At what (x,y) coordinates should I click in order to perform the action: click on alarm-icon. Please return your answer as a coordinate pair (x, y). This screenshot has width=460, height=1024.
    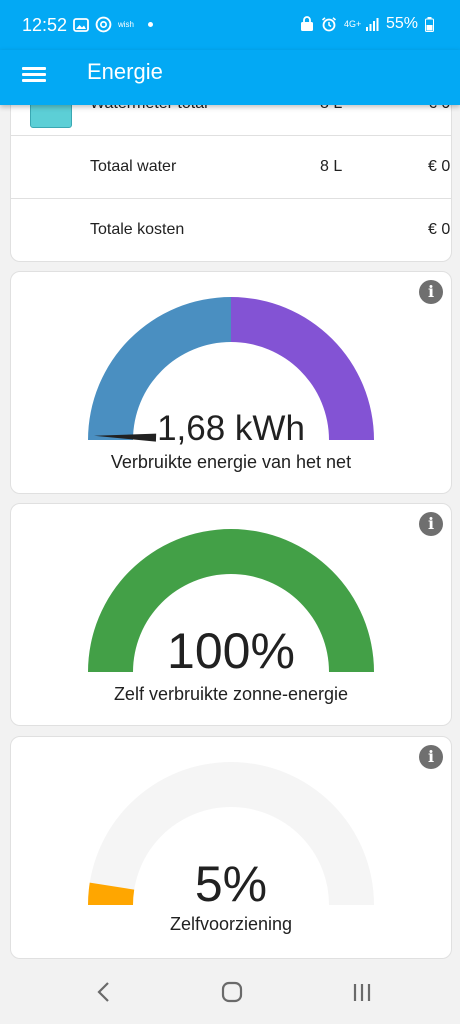
    Looking at the image, I should click on (328, 24).